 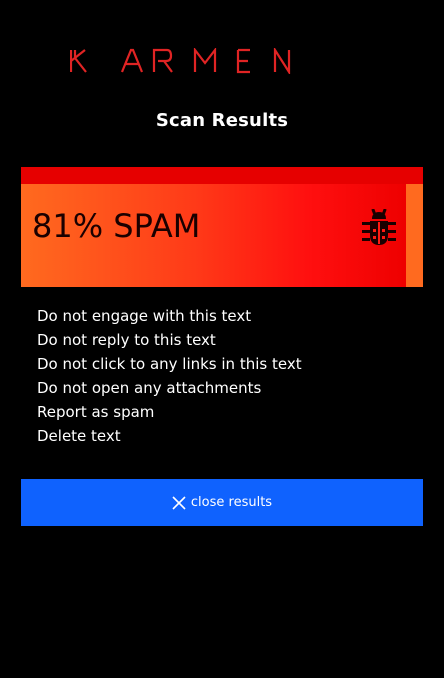 I want to click on close-icon, so click(x=179, y=502).